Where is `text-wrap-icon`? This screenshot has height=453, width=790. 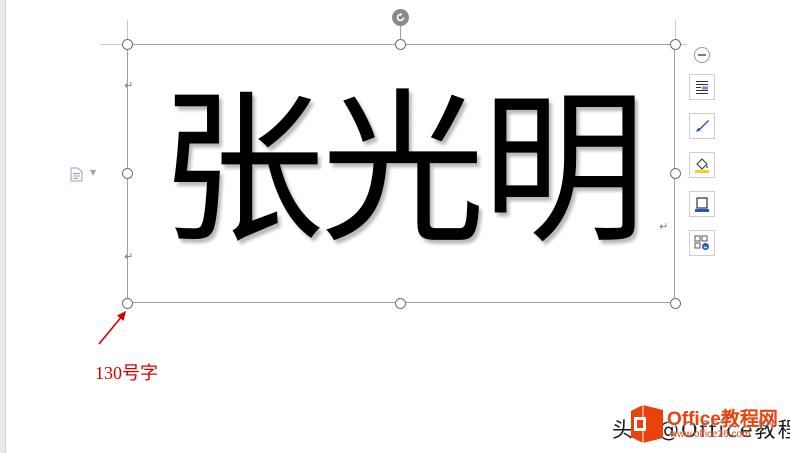 text-wrap-icon is located at coordinates (702, 87).